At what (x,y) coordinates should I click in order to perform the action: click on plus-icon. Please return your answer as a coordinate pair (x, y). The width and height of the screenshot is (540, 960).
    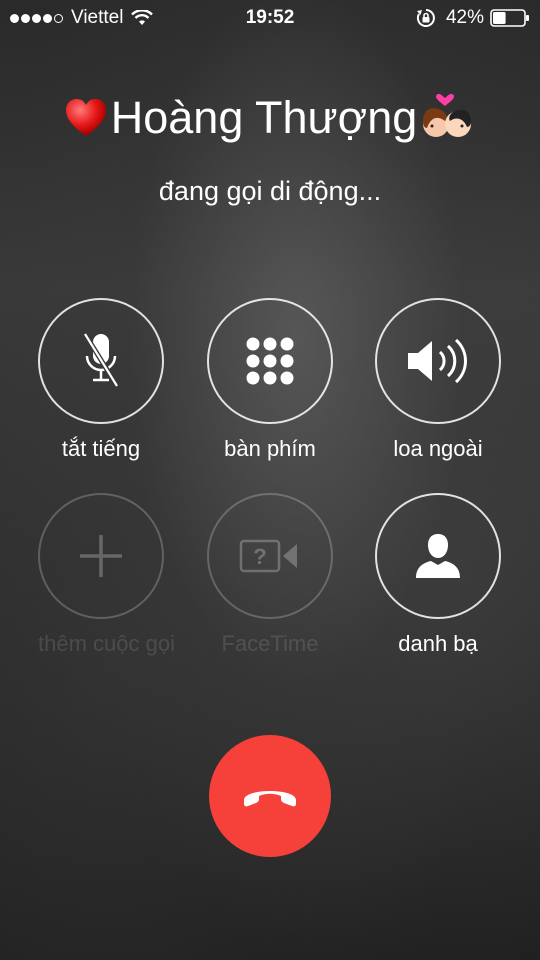
    Looking at the image, I should click on (101, 556).